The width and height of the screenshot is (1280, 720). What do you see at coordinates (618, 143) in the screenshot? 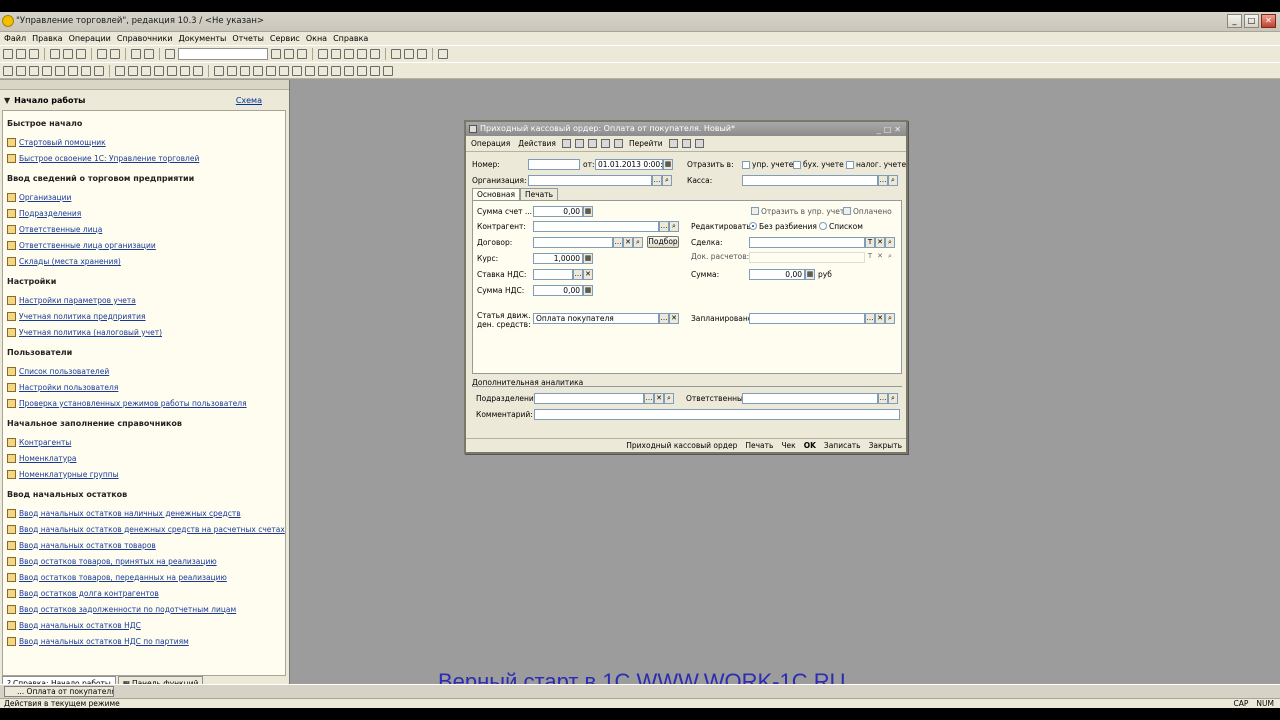
I see `print-icon` at bounding box center [618, 143].